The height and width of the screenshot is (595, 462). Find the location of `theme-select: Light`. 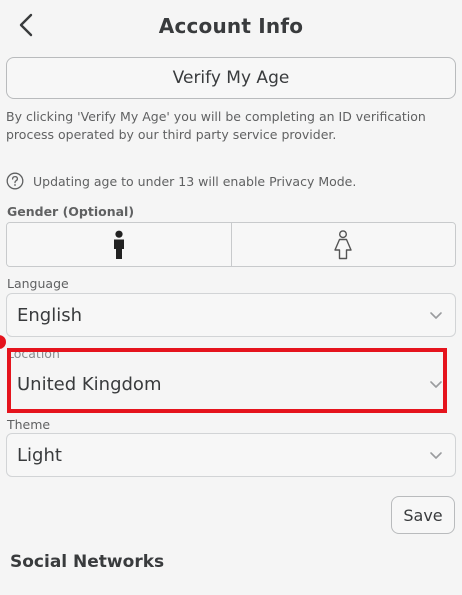

theme-select: Light is located at coordinates (231, 455).